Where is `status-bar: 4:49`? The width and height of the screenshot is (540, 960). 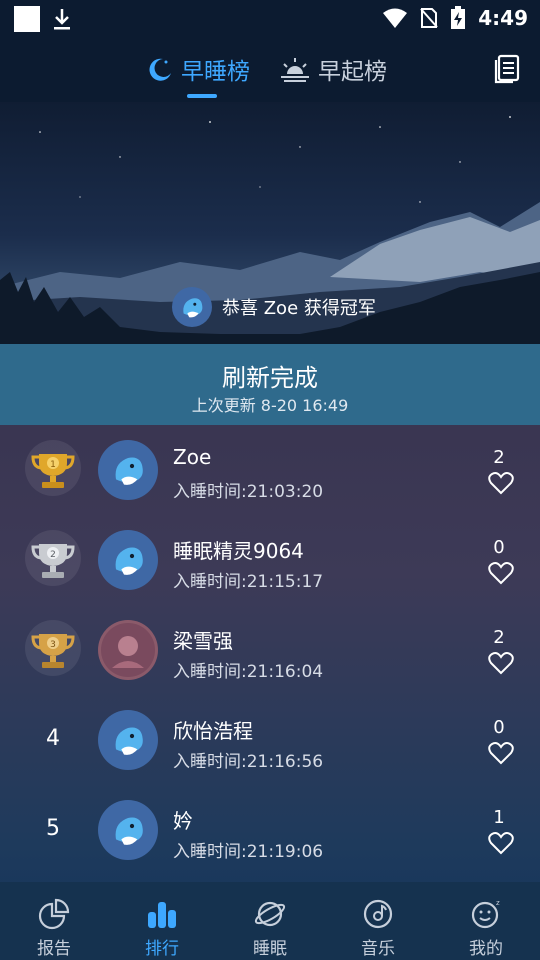
status-bar: 4:49 is located at coordinates (270, 19).